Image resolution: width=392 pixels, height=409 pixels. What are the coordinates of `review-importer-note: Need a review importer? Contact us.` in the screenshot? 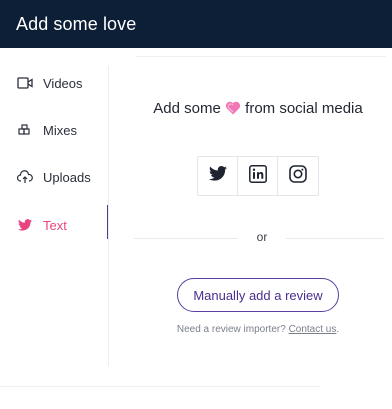 It's located at (251, 329).